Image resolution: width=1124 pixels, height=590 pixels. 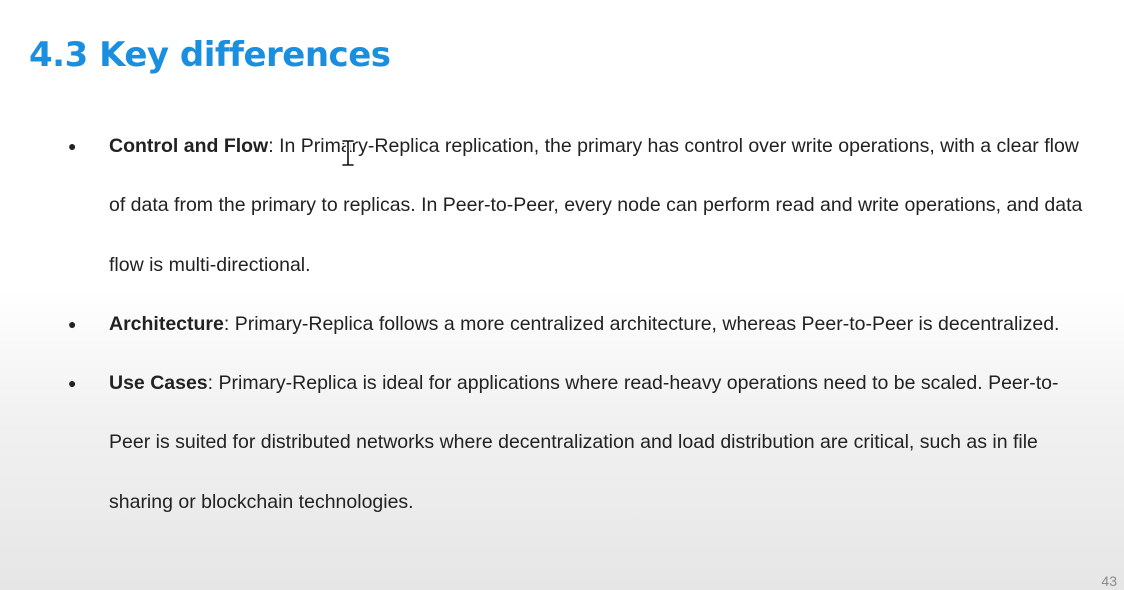 I want to click on page-number: 43, so click(x=1109, y=581).